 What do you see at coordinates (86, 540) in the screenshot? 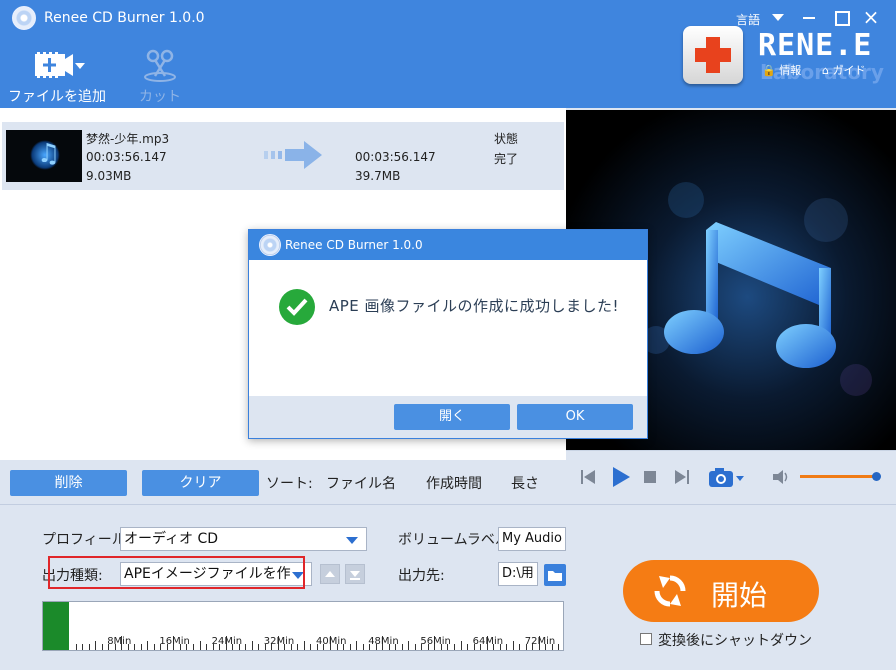
I see `profile-label: プロフィール:` at bounding box center [86, 540].